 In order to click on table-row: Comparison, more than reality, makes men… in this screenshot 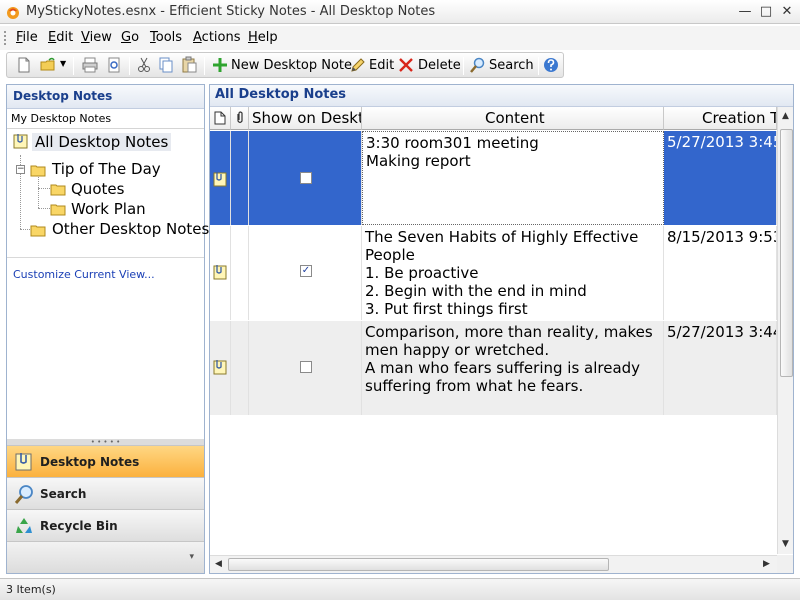, I will do `click(493, 368)`.